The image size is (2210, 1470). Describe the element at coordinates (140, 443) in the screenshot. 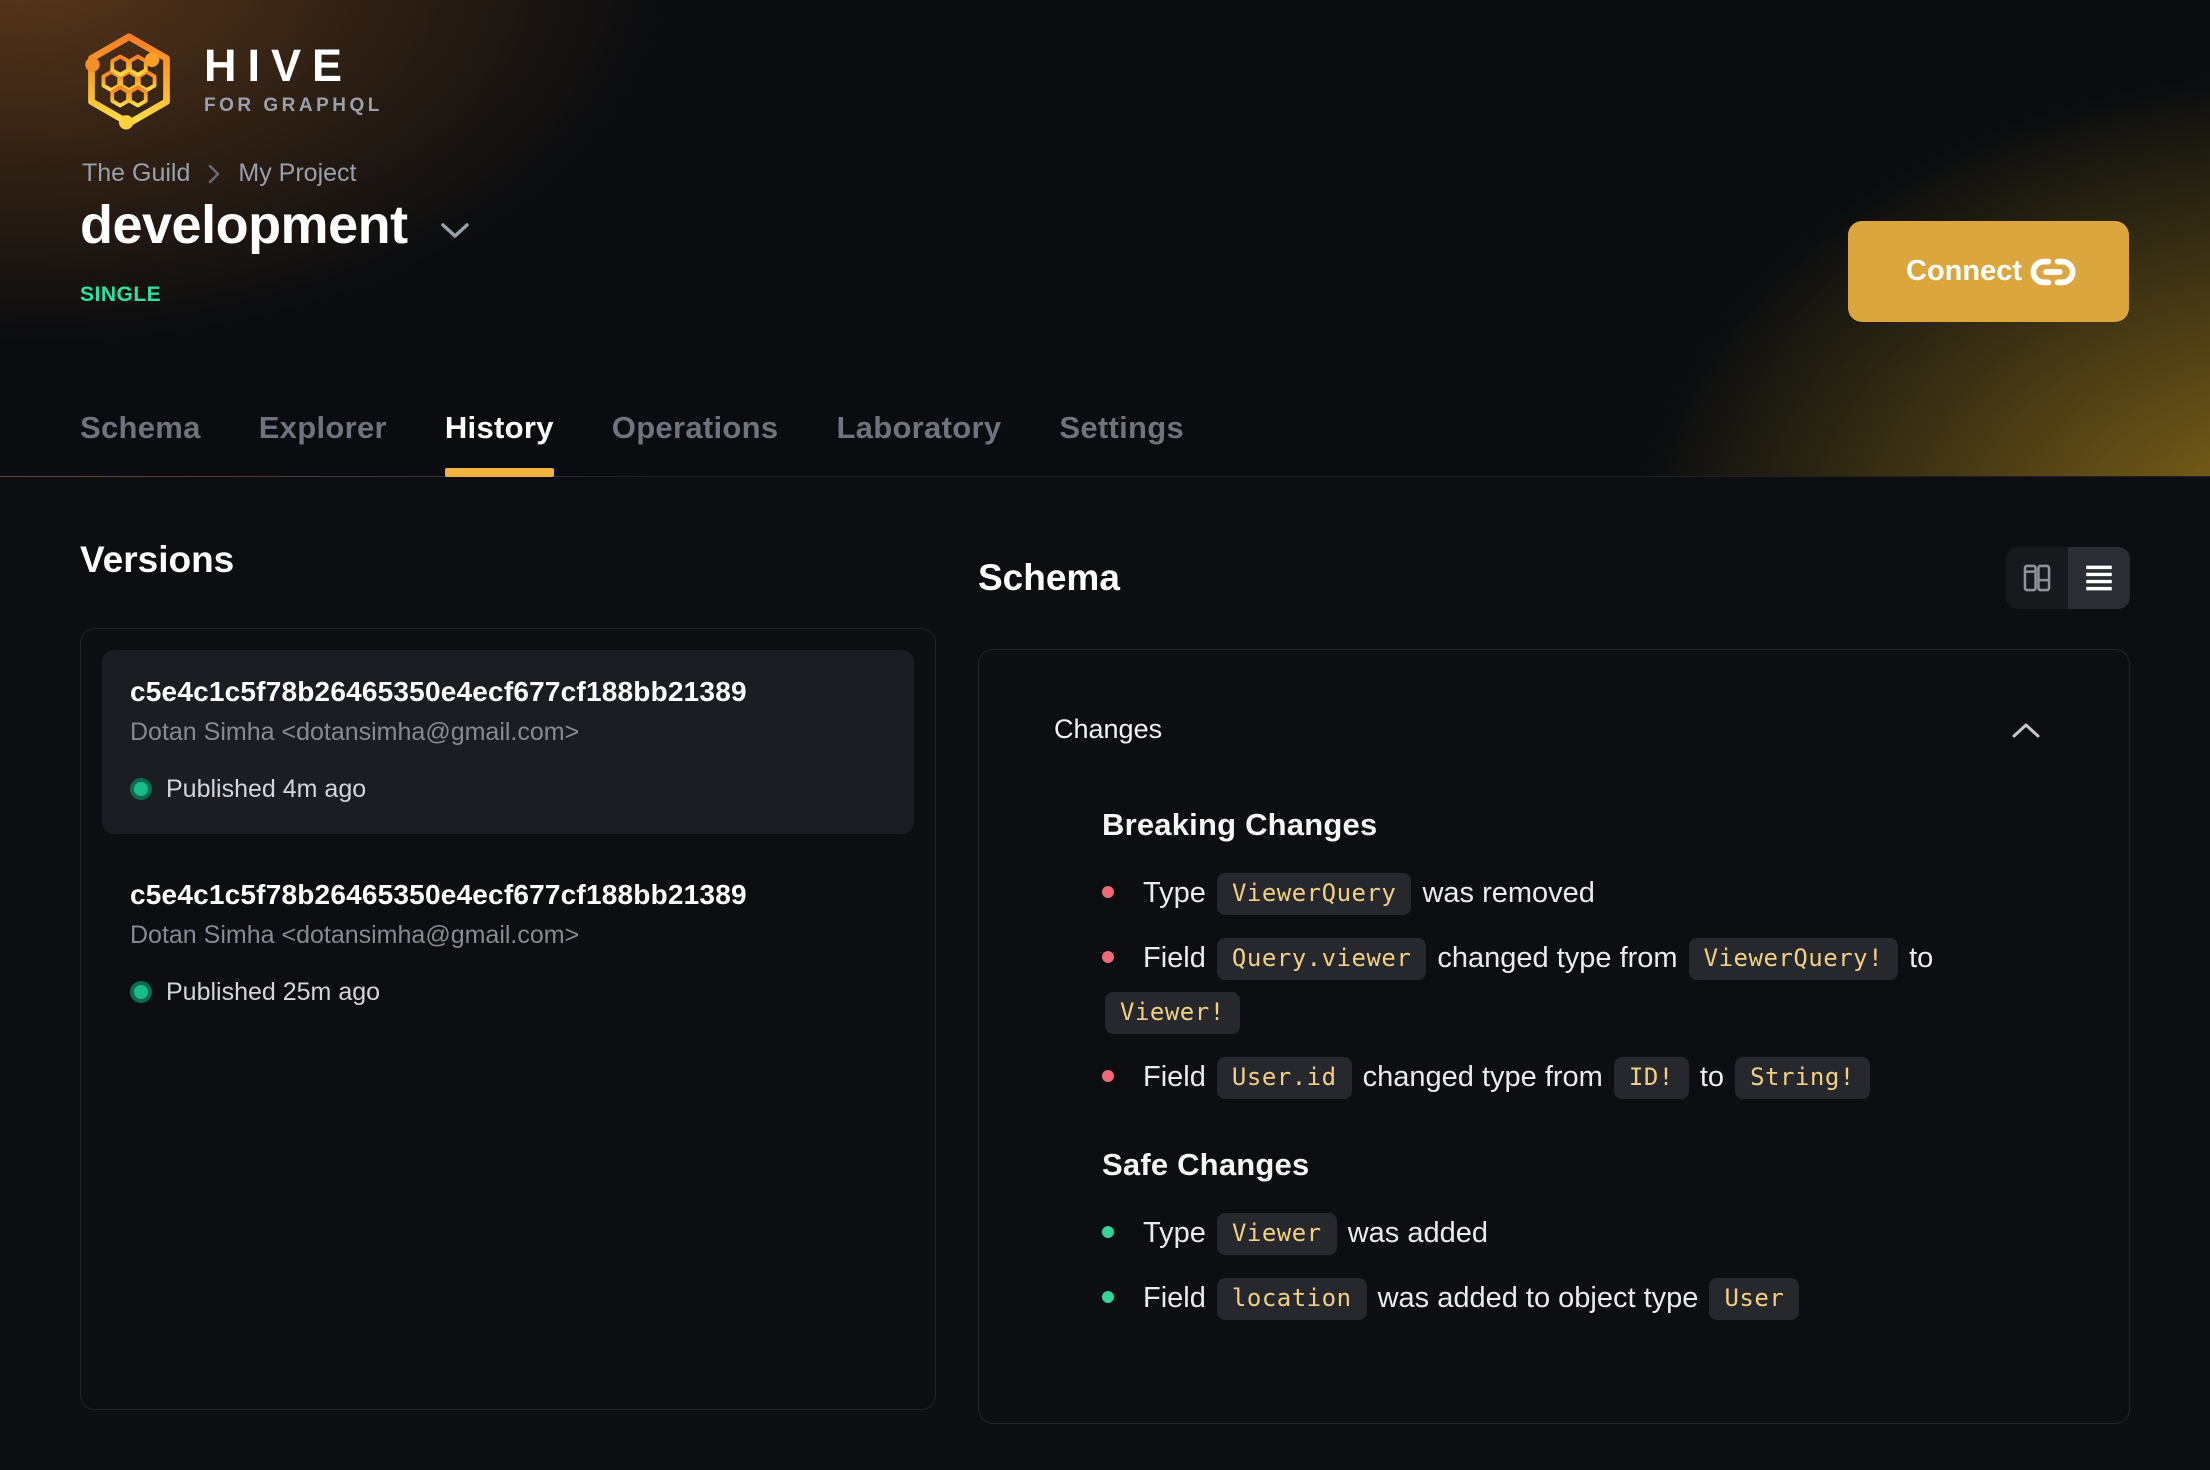

I see `tab-schema: Schema` at that location.